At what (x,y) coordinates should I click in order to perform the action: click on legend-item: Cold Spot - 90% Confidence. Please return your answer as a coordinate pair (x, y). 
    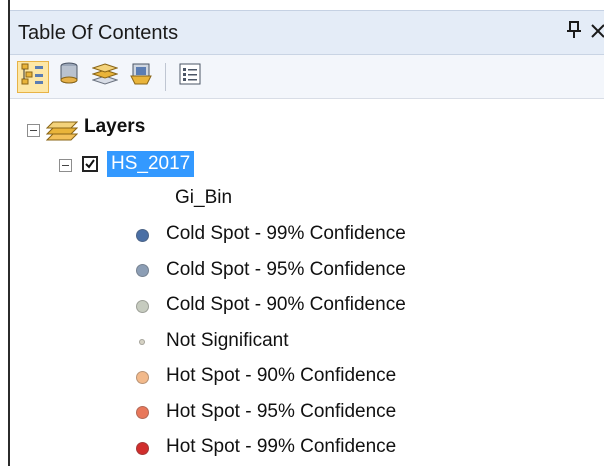
    Looking at the image, I should click on (305, 307).